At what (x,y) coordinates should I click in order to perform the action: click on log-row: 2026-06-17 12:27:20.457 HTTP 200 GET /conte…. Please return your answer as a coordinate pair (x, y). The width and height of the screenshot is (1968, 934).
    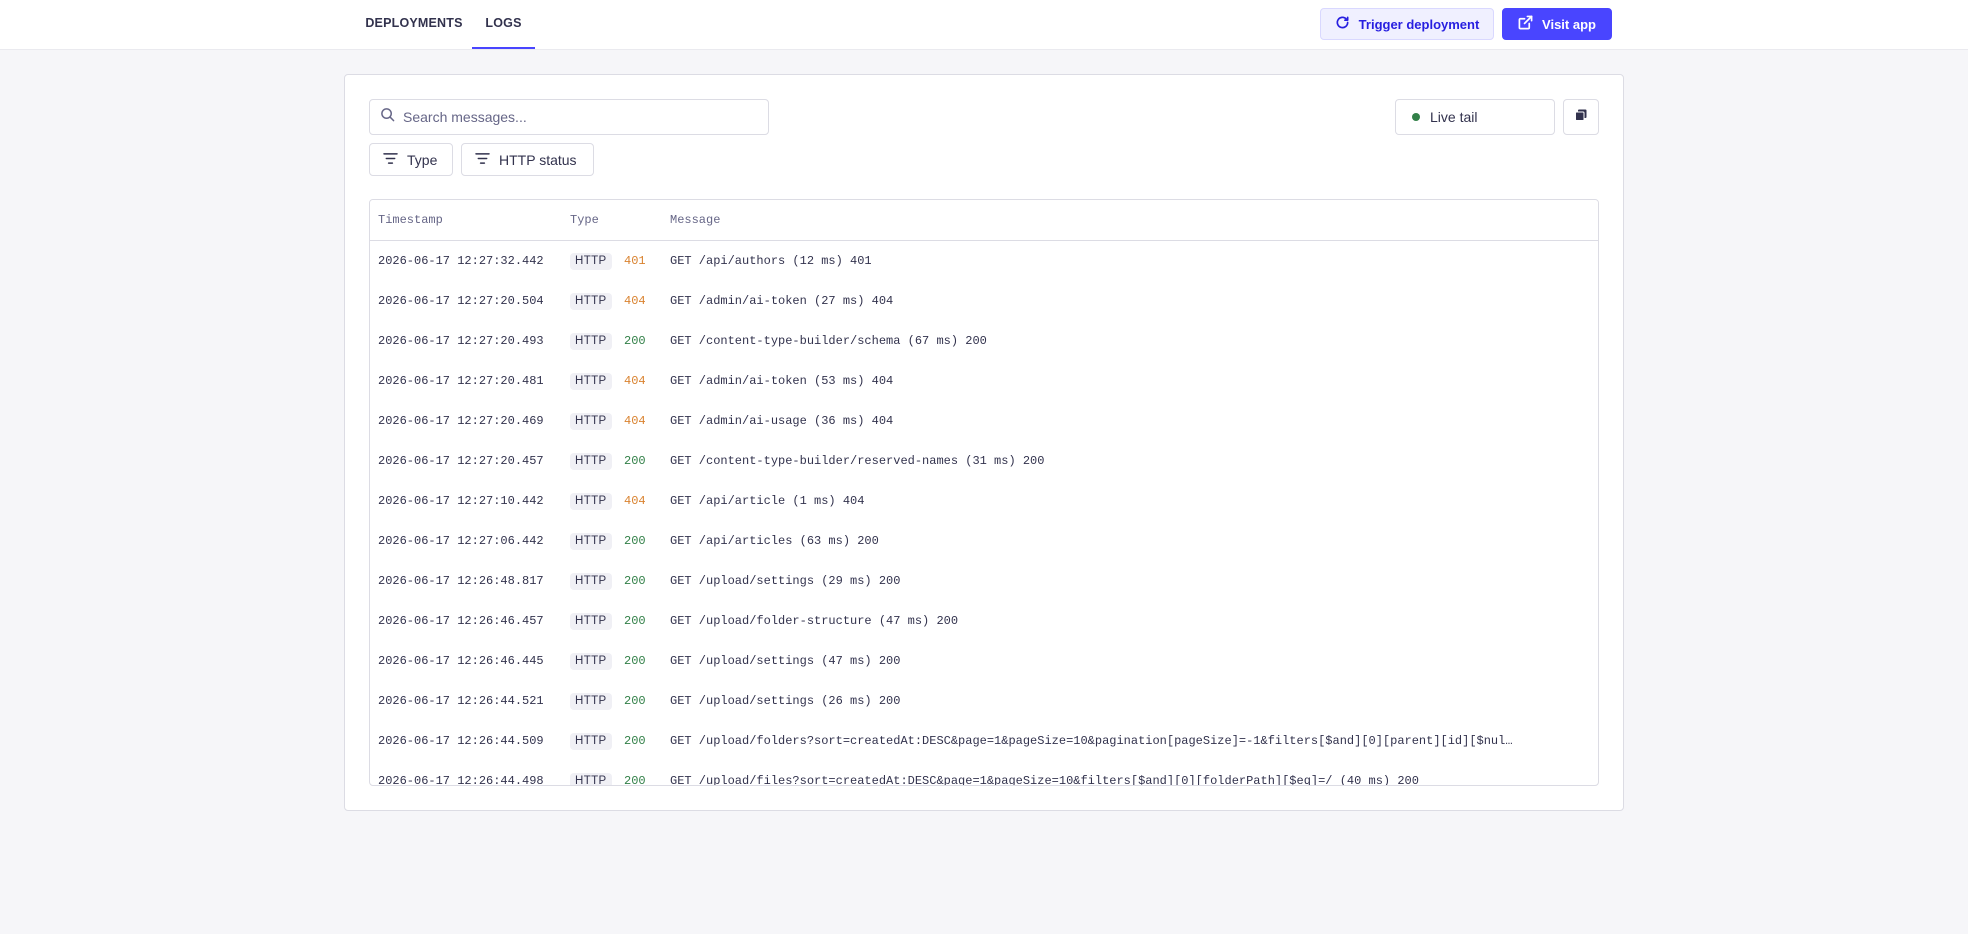
    Looking at the image, I should click on (984, 462).